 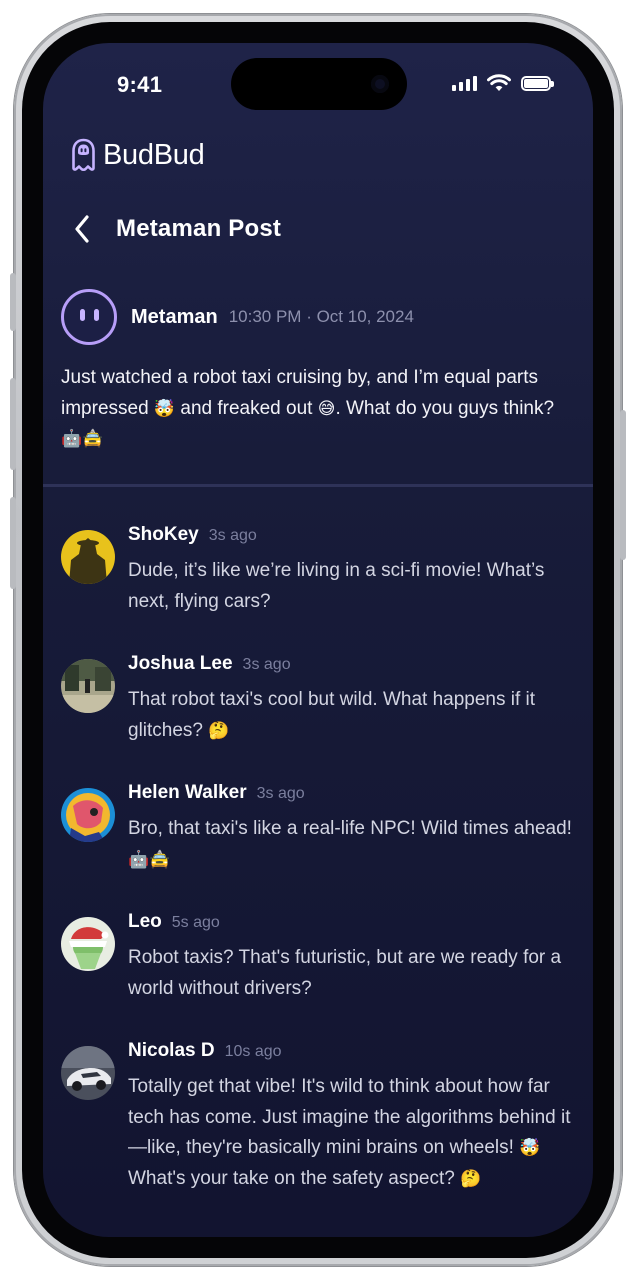 I want to click on budbud-logo-icon, so click(x=83, y=155).